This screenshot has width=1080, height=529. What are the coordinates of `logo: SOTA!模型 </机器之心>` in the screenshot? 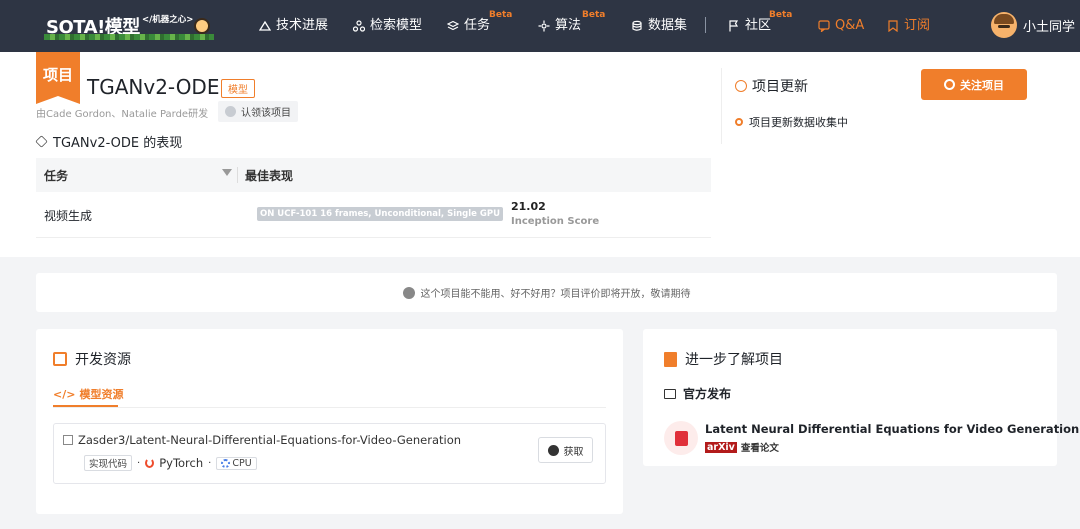 It's located at (130, 25).